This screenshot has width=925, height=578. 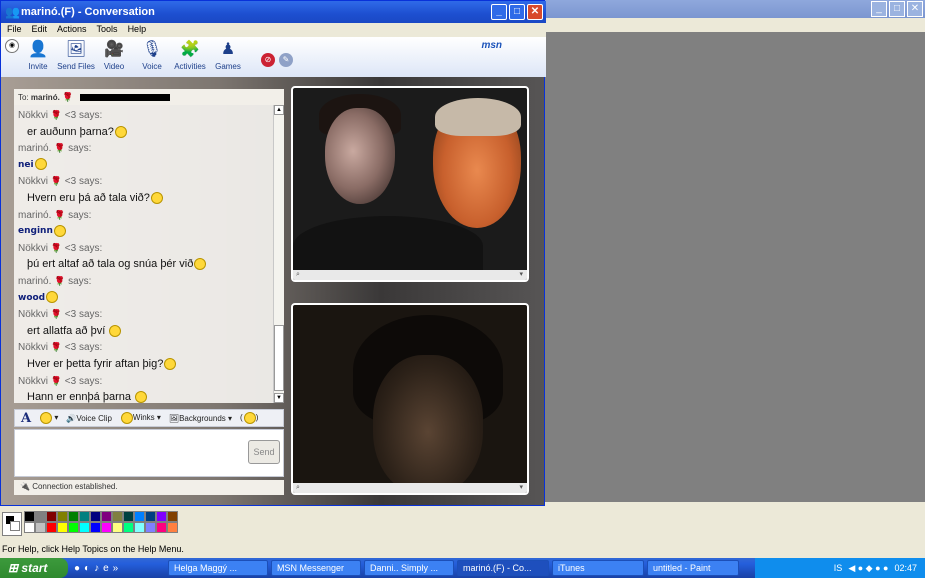 What do you see at coordinates (279, 110) in the screenshot?
I see `scroll-up-arrow: ▲` at bounding box center [279, 110].